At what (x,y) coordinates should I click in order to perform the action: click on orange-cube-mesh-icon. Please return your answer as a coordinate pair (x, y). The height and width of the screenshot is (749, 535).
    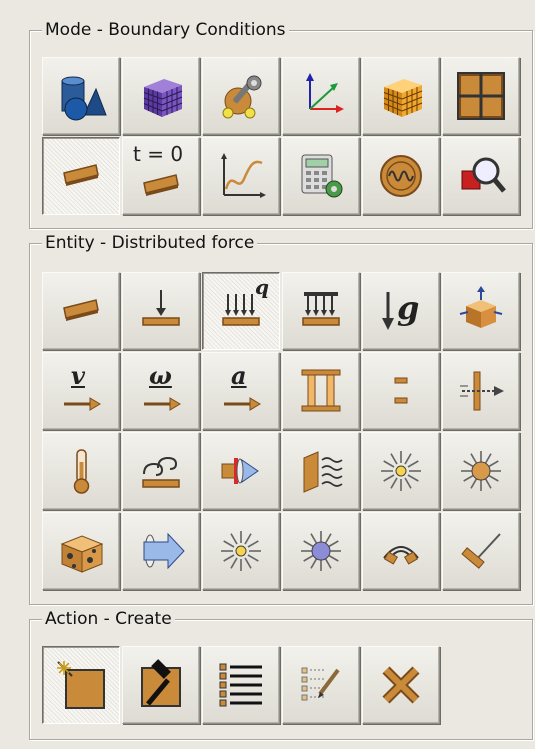
    Looking at the image, I should click on (401, 96).